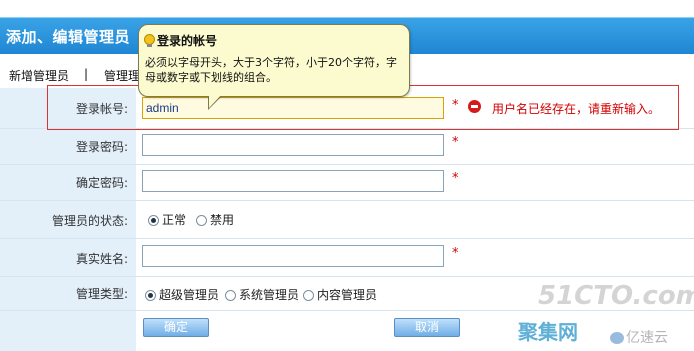 This screenshot has width=694, height=351. Describe the element at coordinates (89, 221) in the screenshot. I see `status-label: 管理员的状态:` at that location.